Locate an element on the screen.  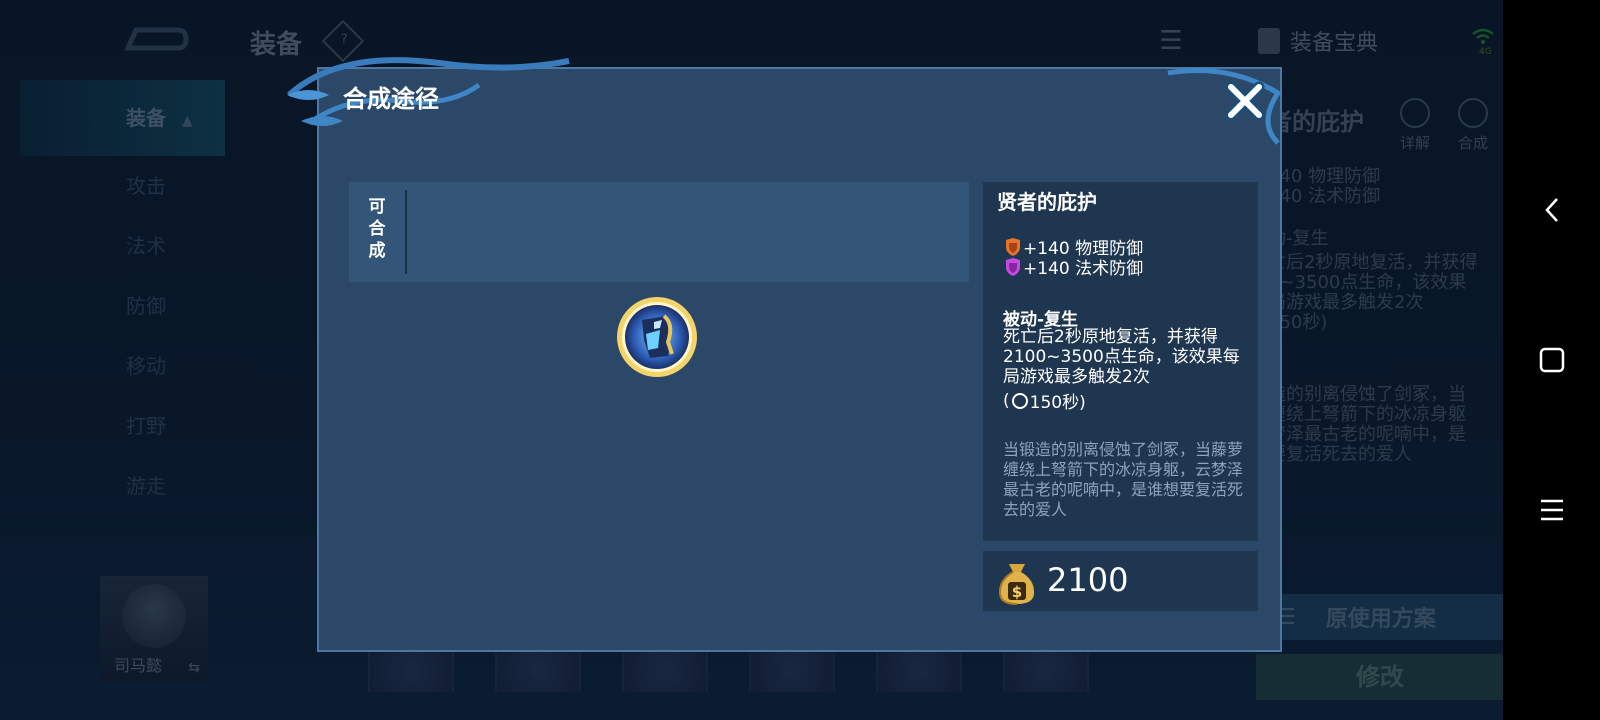
item-name: 贤者的庇护 is located at coordinates (1047, 202).